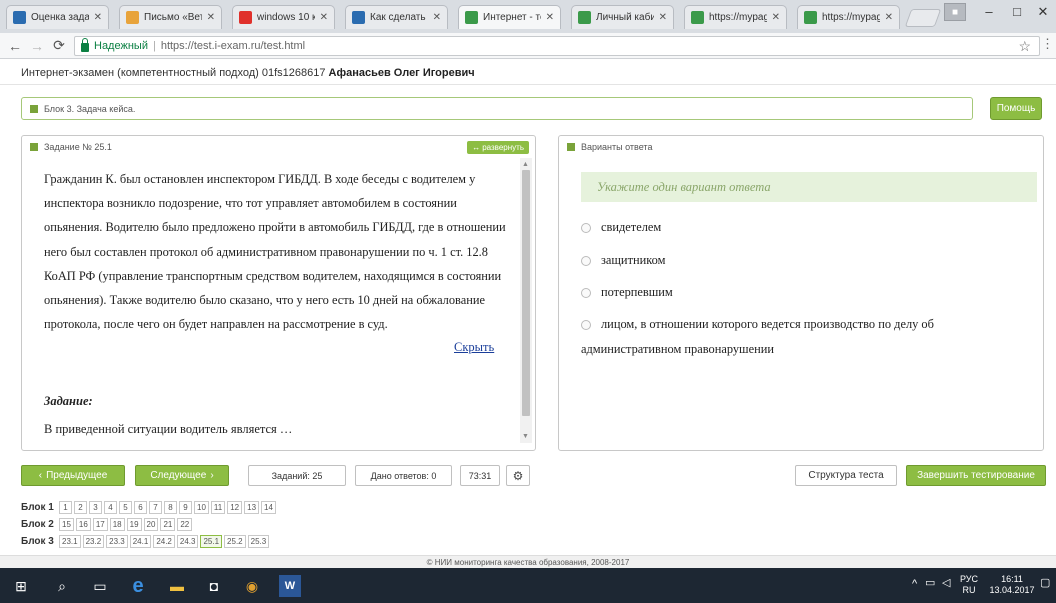 Image resolution: width=1056 pixels, height=603 pixels. What do you see at coordinates (914, 584) in the screenshot?
I see `tray-chevron-icon: ^` at bounding box center [914, 584].